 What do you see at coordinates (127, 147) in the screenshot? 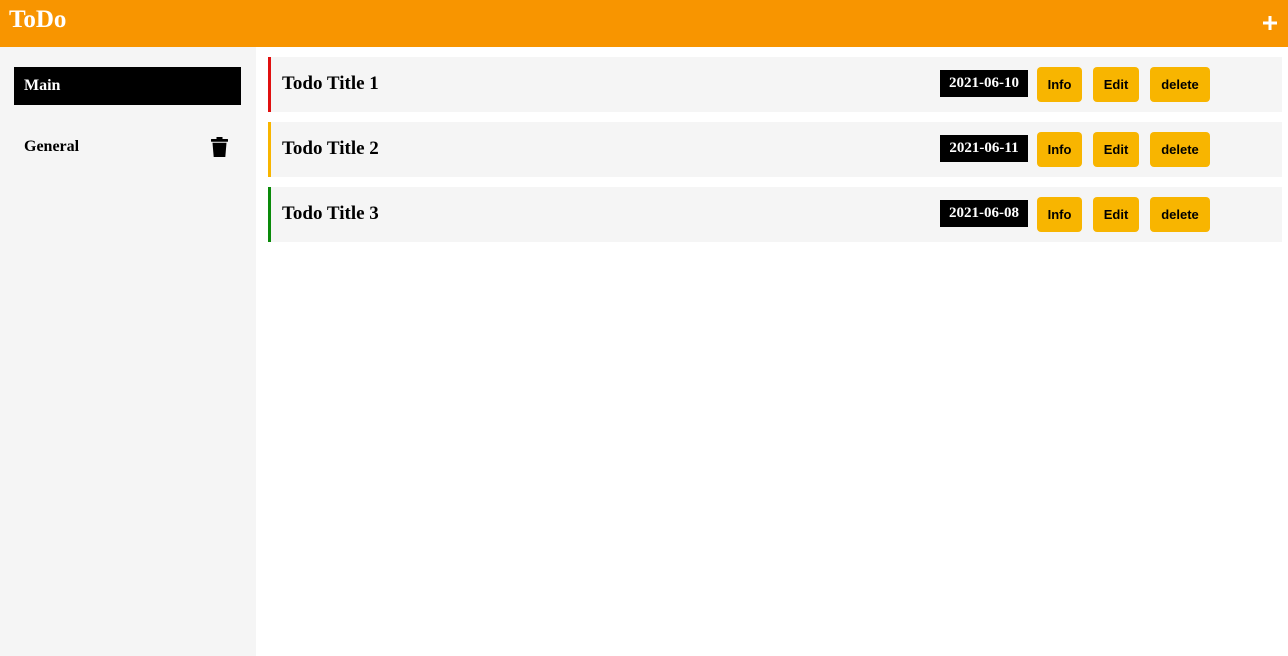
I see `sidebar-item-general: General` at bounding box center [127, 147].